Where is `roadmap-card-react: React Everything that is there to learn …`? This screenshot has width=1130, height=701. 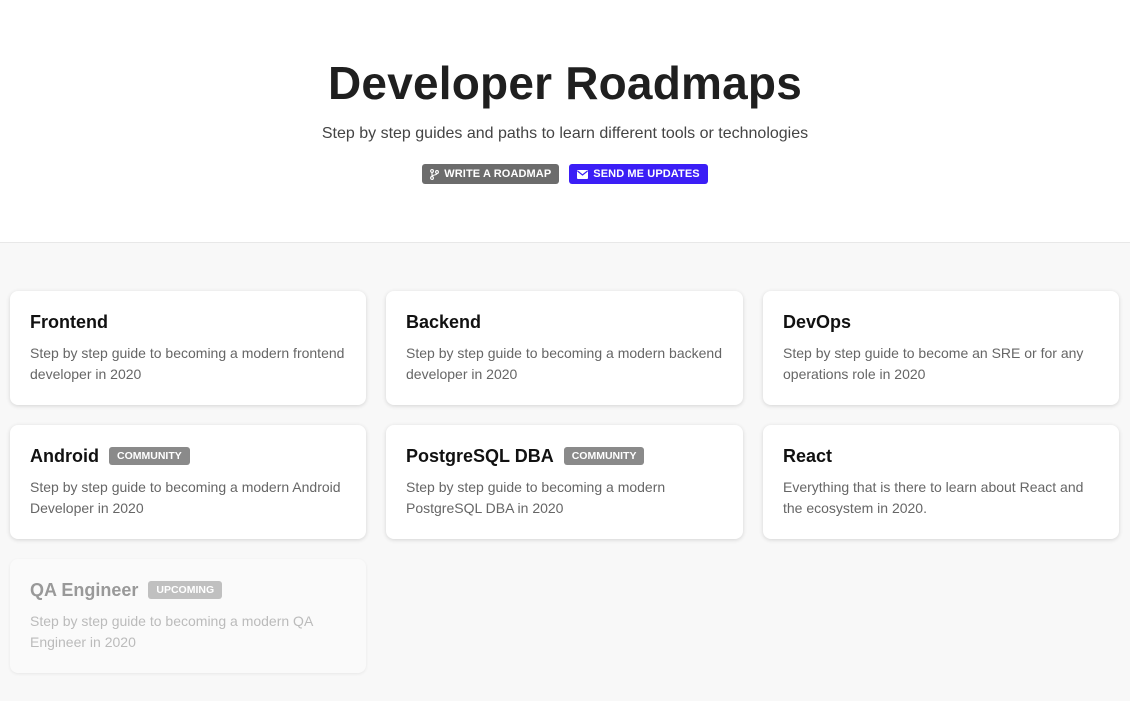
roadmap-card-react: React Everything that is there to learn … is located at coordinates (941, 482).